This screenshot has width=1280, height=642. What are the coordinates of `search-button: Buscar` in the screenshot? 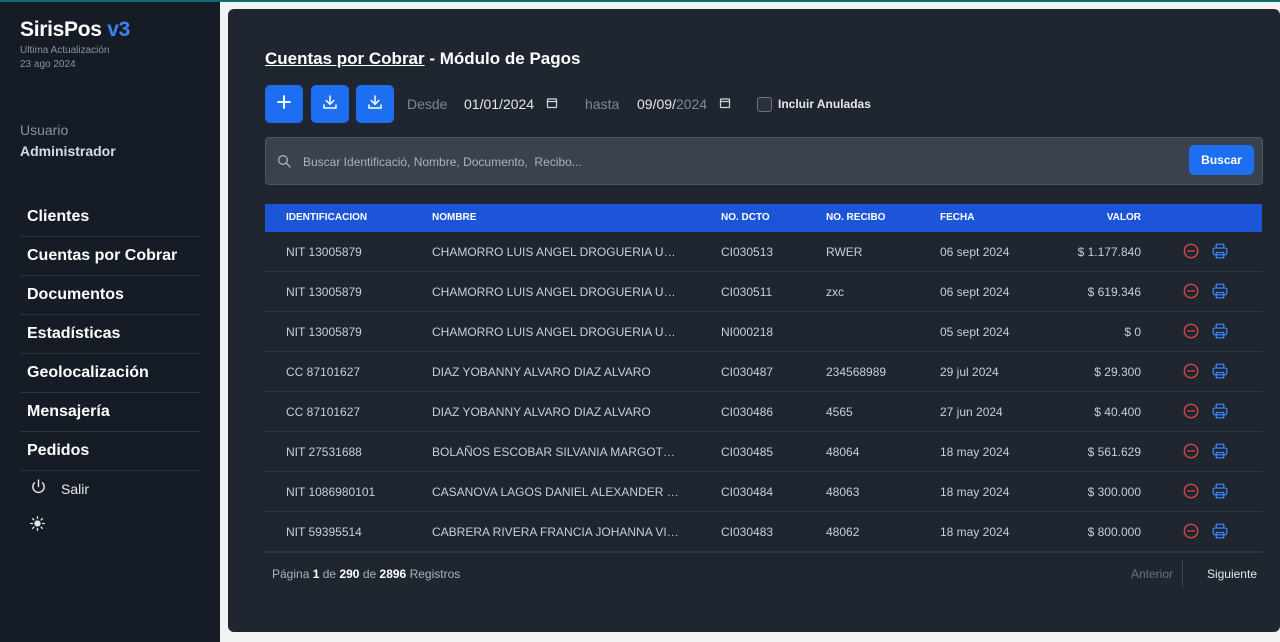 It's located at (1221, 160).